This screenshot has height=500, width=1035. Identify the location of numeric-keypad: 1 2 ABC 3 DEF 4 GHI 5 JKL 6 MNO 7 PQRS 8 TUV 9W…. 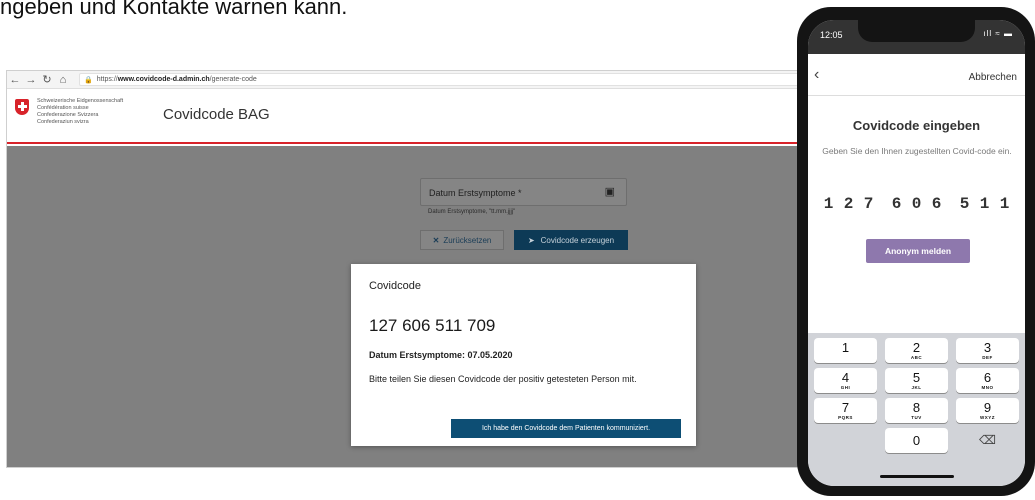
(916, 409).